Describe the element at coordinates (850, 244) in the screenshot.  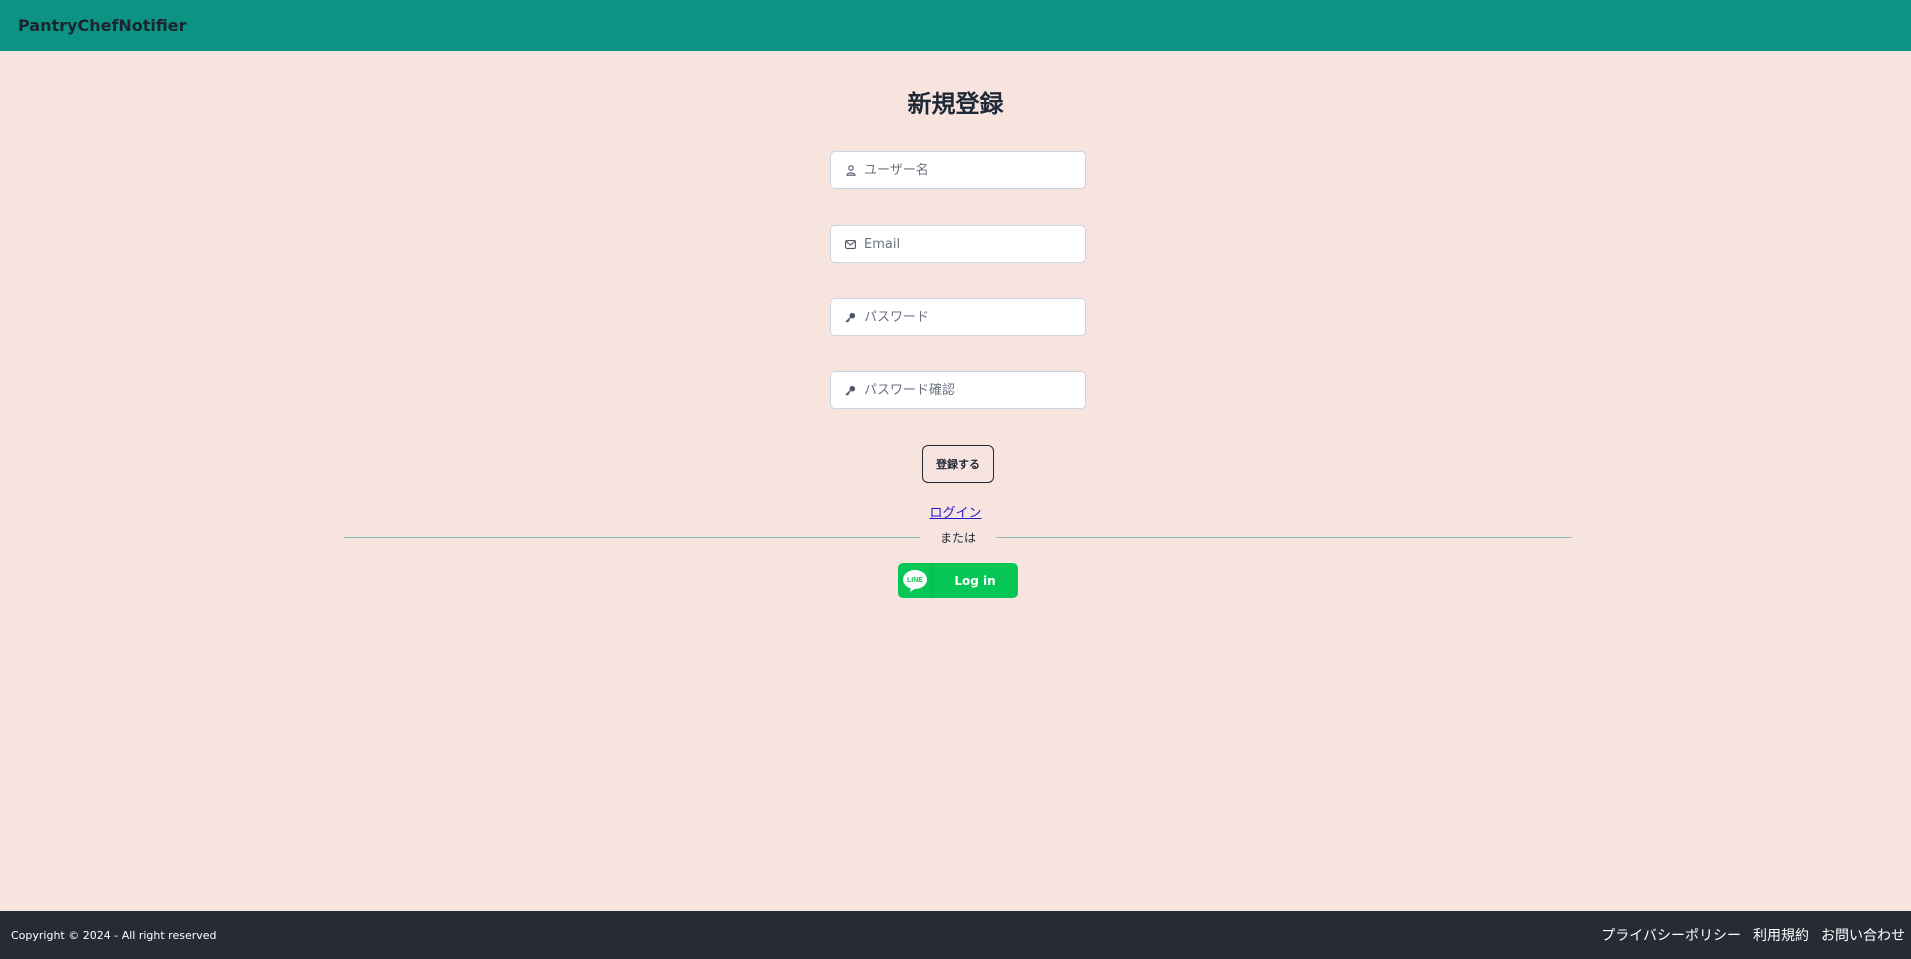
I see `envelope-icon` at that location.